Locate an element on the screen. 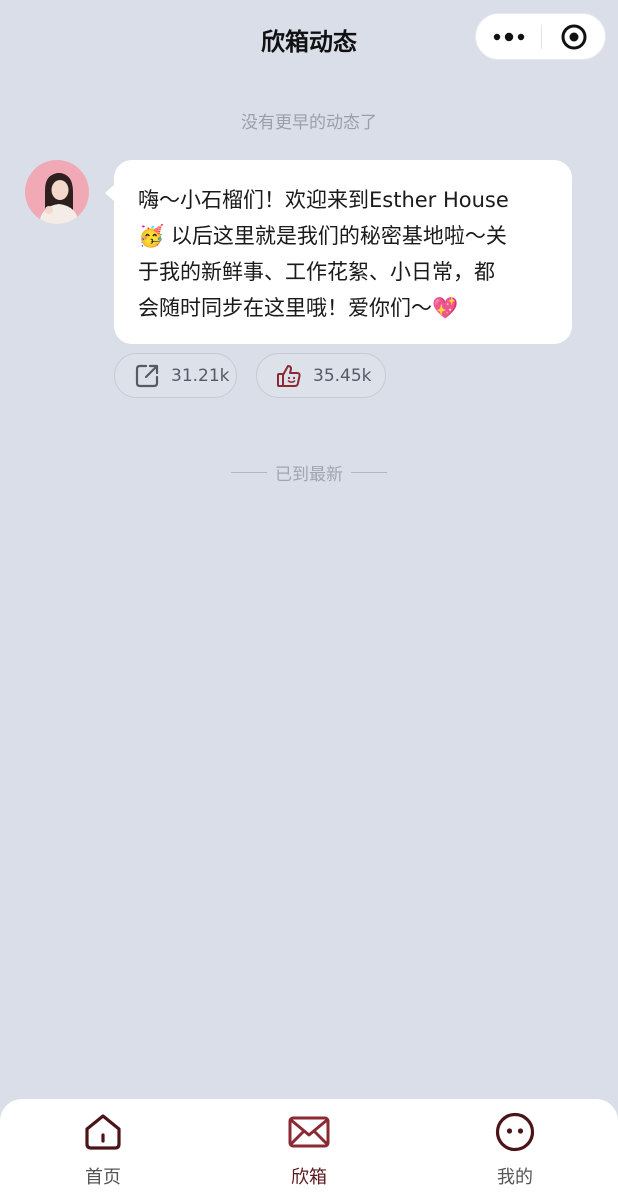 The image size is (618, 1200). tab-inbox: 欣箱 is located at coordinates (309, 1150).